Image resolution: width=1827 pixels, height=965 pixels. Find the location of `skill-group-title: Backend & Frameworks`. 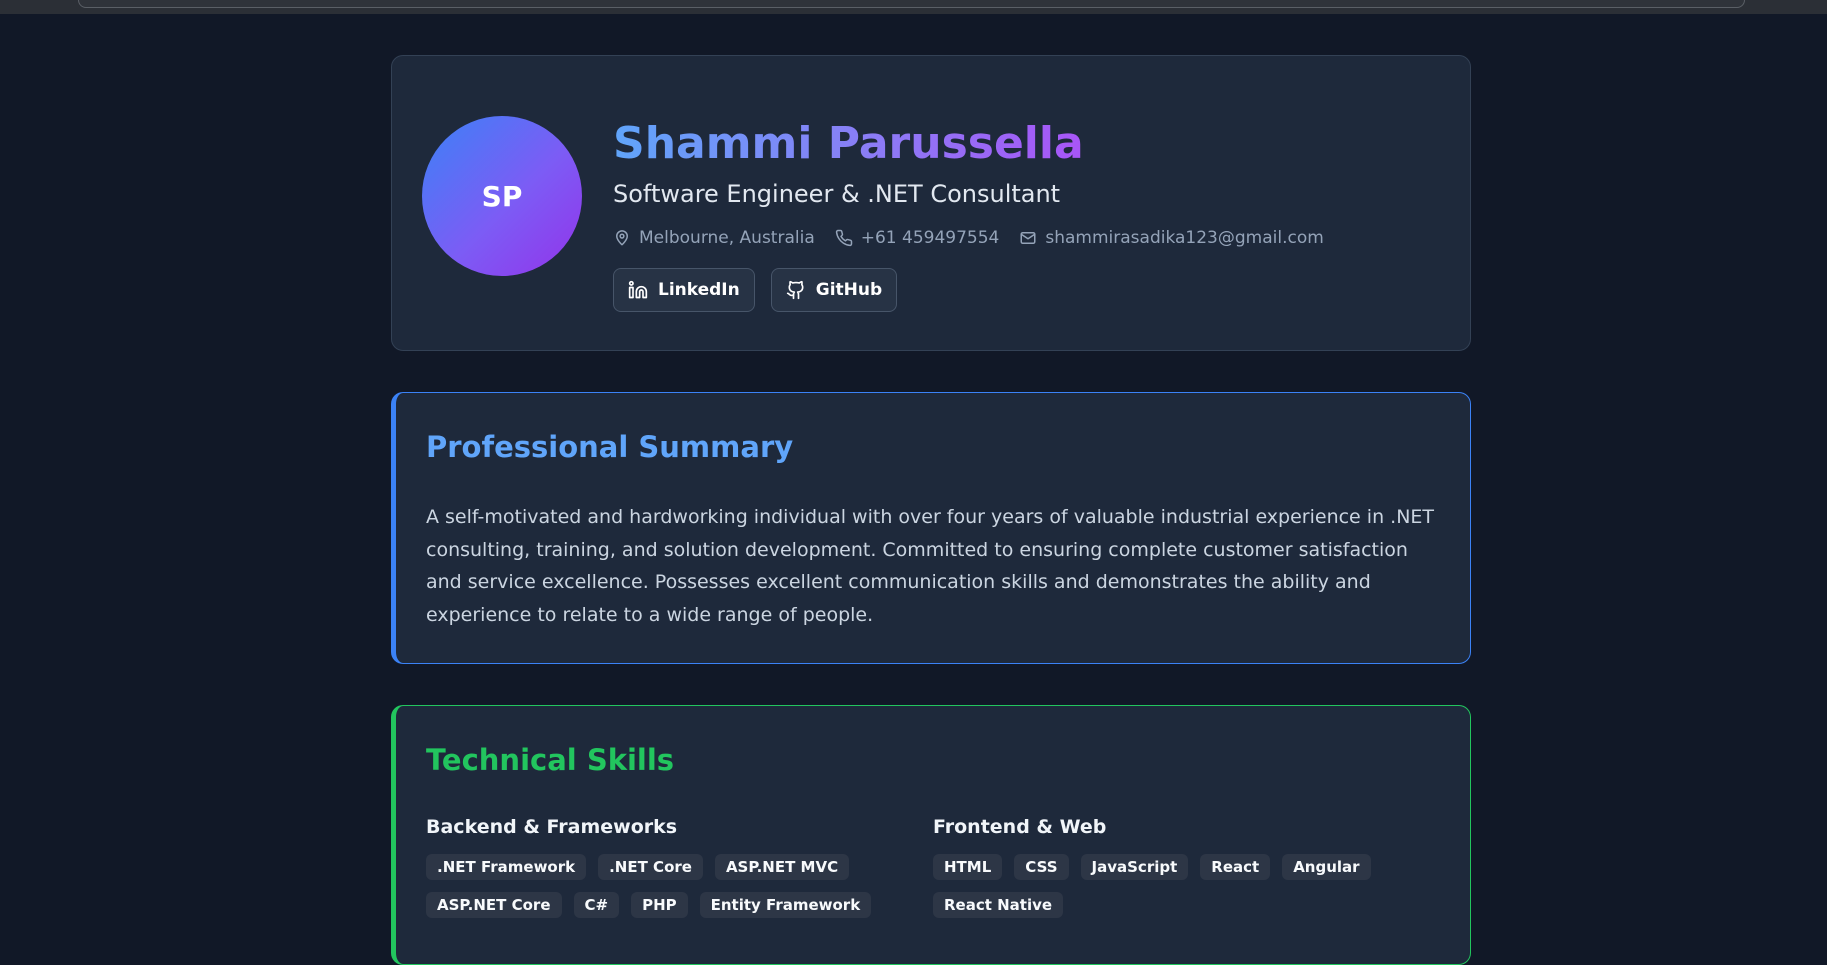

skill-group-title: Backend & Frameworks is located at coordinates (552, 827).